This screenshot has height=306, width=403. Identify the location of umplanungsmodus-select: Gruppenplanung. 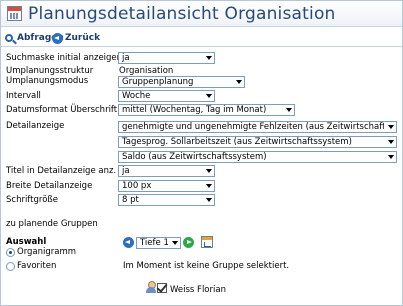
(181, 82).